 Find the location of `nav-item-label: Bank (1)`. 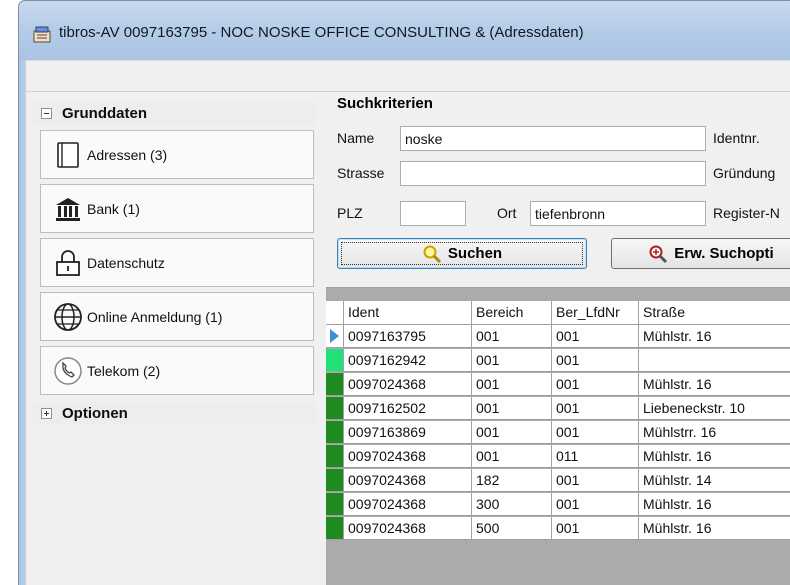

nav-item-label: Bank (1) is located at coordinates (113, 208).